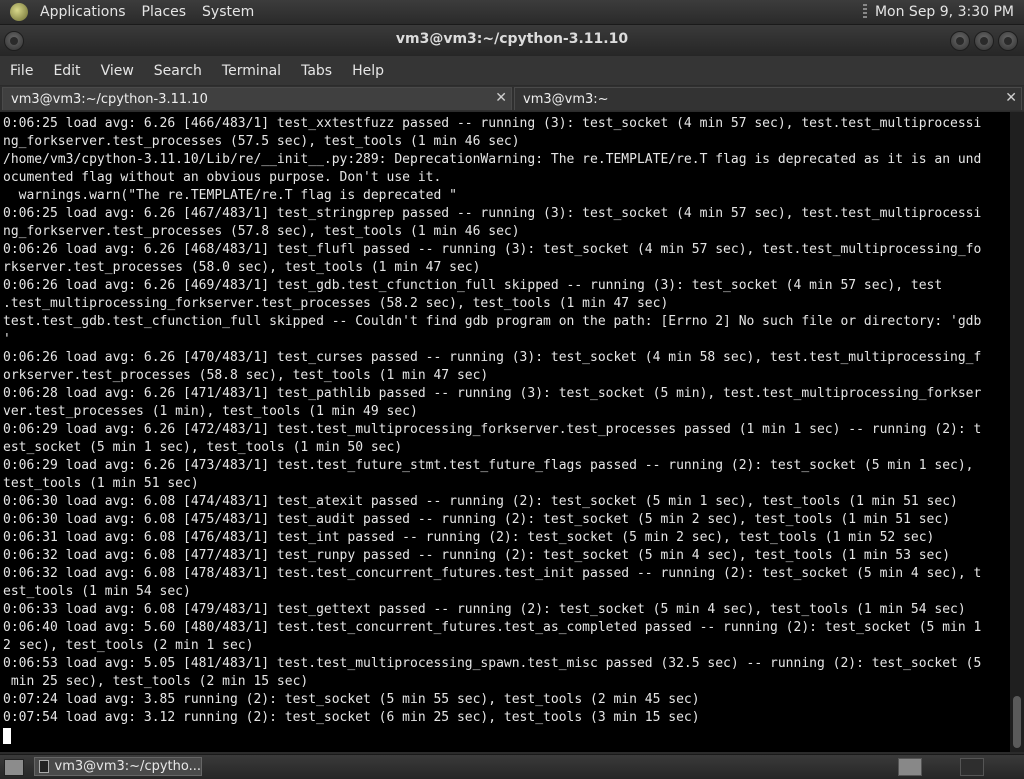 Image resolution: width=1024 pixels, height=779 pixels. What do you see at coordinates (178, 71) in the screenshot?
I see `menu-search: Search` at bounding box center [178, 71].